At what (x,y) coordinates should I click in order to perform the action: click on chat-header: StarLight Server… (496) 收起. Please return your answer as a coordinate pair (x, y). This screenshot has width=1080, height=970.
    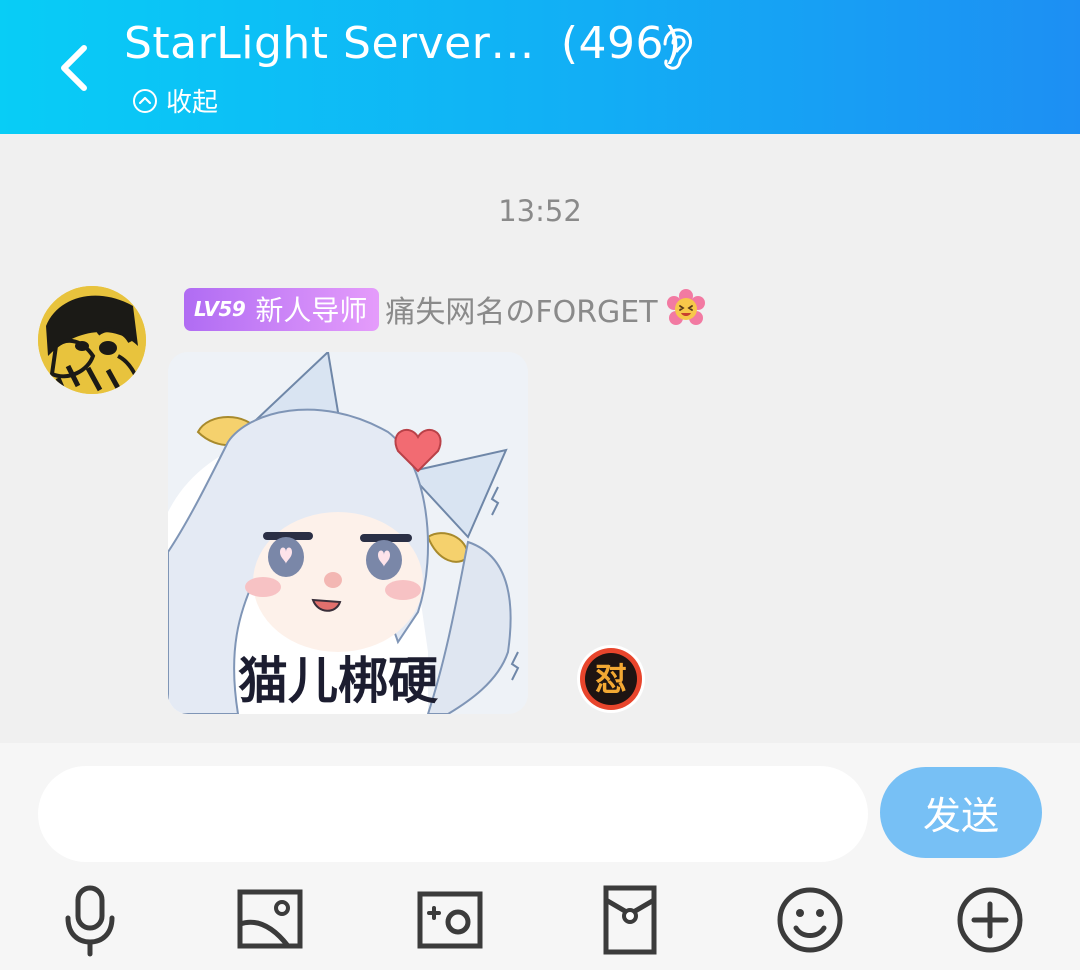
    Looking at the image, I should click on (540, 67).